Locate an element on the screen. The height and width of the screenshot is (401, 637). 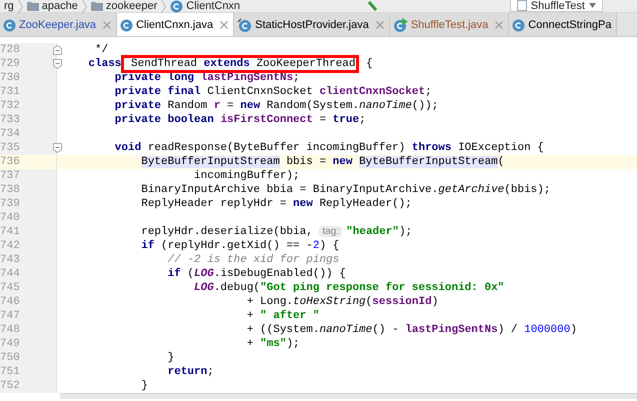
code-line: ReplyHeader replyHdr = new ReplyHeader(); is located at coordinates (276, 204).